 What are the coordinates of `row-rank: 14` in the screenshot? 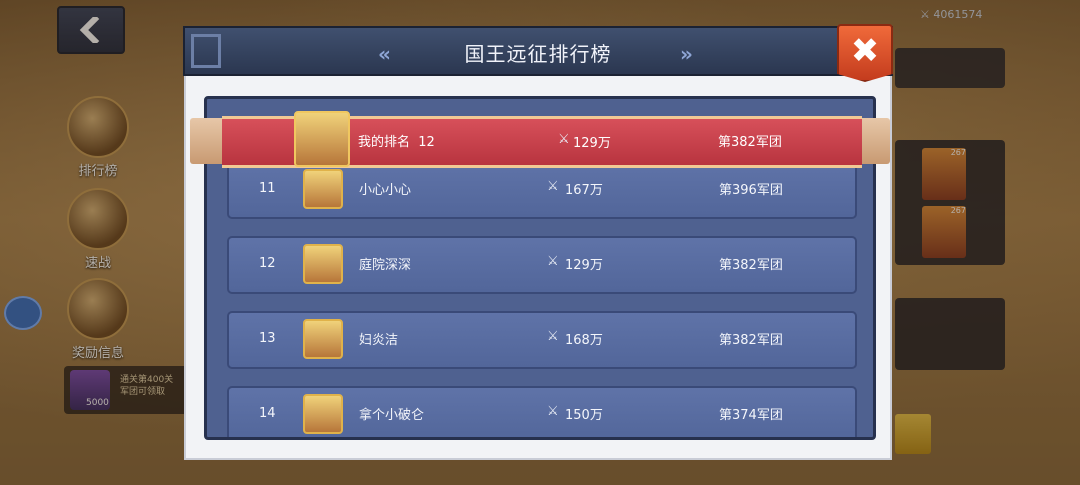 It's located at (267, 413).